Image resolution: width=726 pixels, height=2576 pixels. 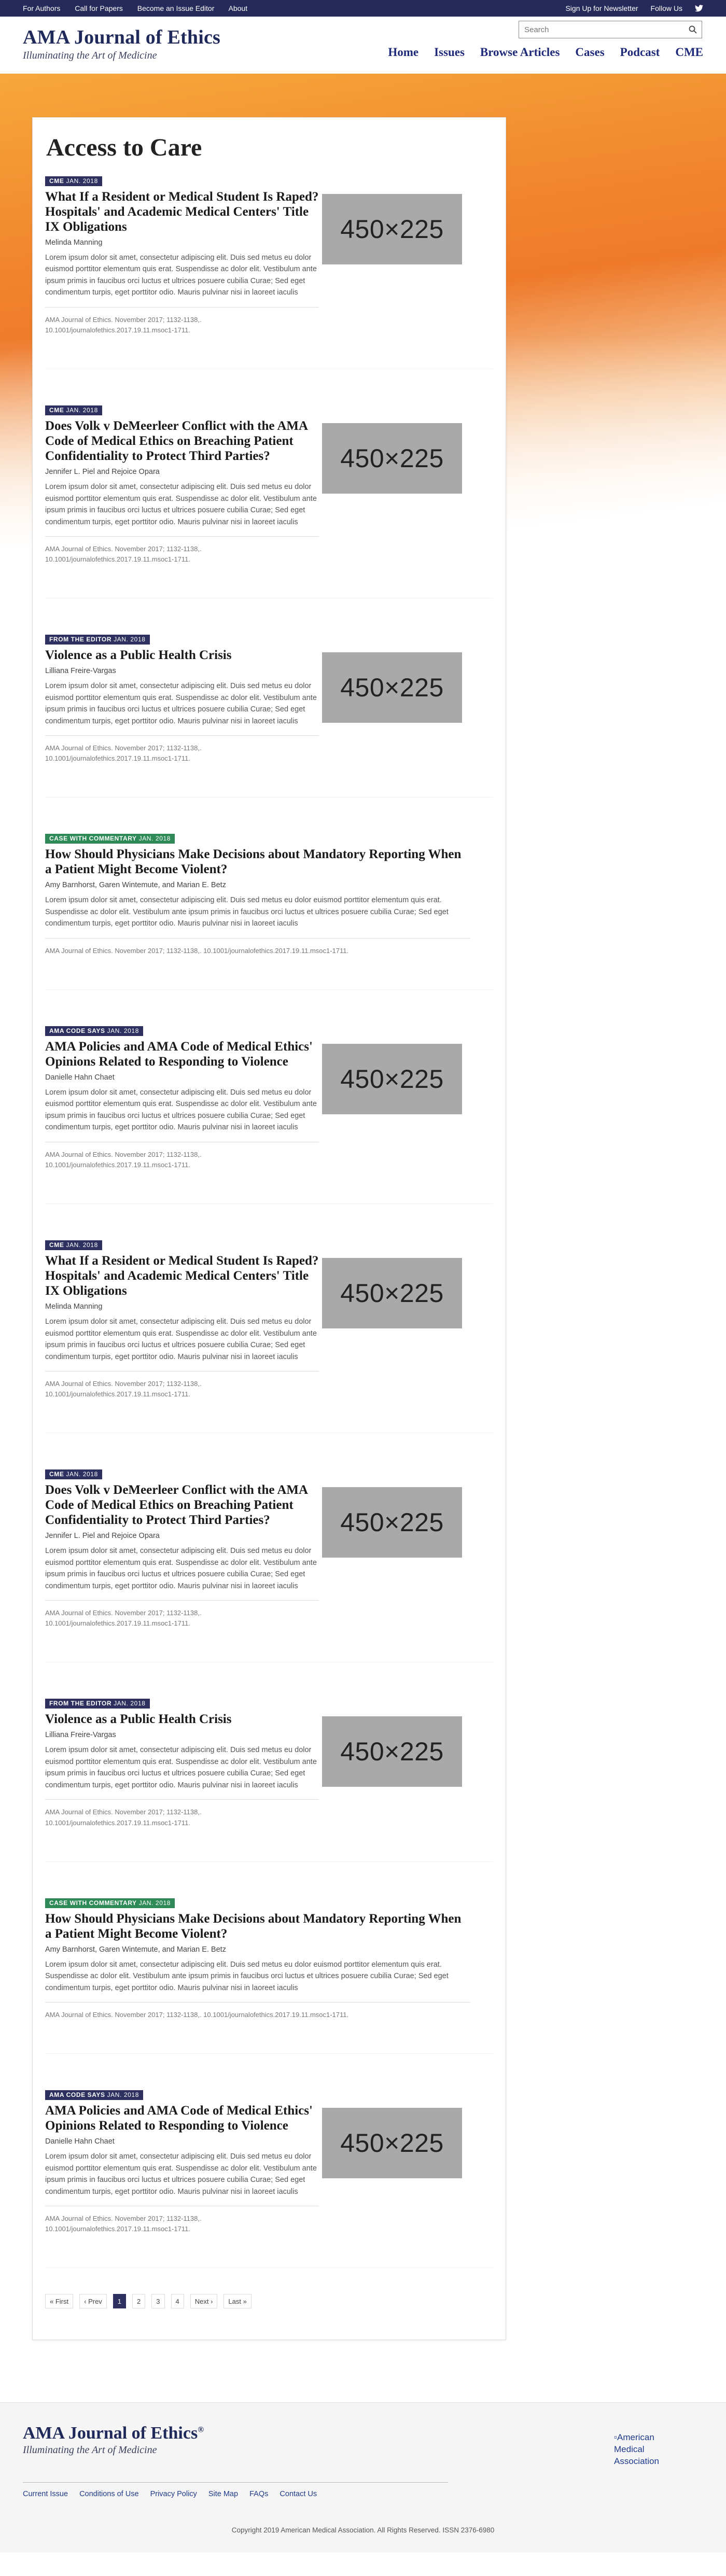 What do you see at coordinates (223, 2494) in the screenshot?
I see `footer-link-site-map: Site Map` at bounding box center [223, 2494].